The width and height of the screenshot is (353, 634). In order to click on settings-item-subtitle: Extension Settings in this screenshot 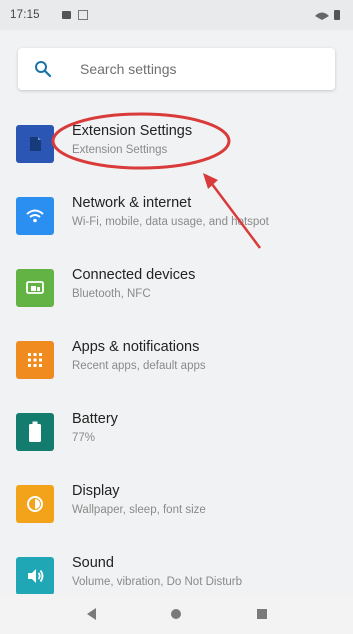, I will do `click(120, 150)`.